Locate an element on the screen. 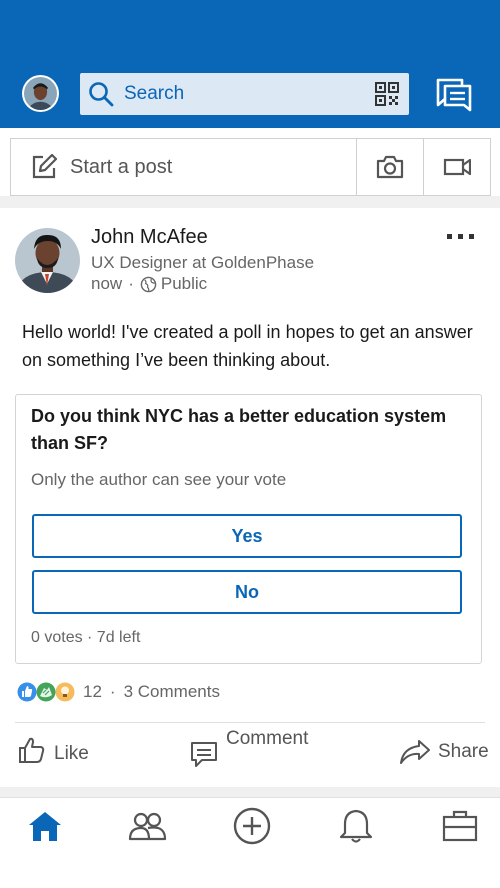 This screenshot has width=500, height=888. share-label: Share is located at coordinates (463, 751).